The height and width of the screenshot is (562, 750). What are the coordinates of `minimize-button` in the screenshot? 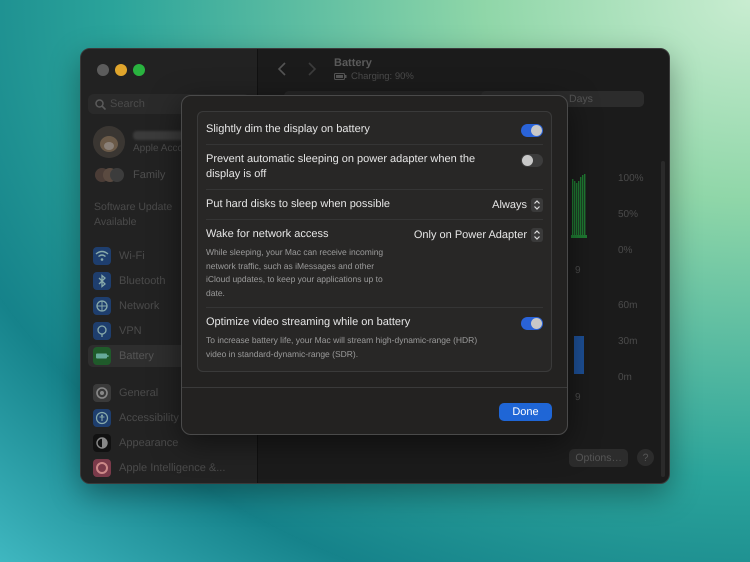 It's located at (121, 70).